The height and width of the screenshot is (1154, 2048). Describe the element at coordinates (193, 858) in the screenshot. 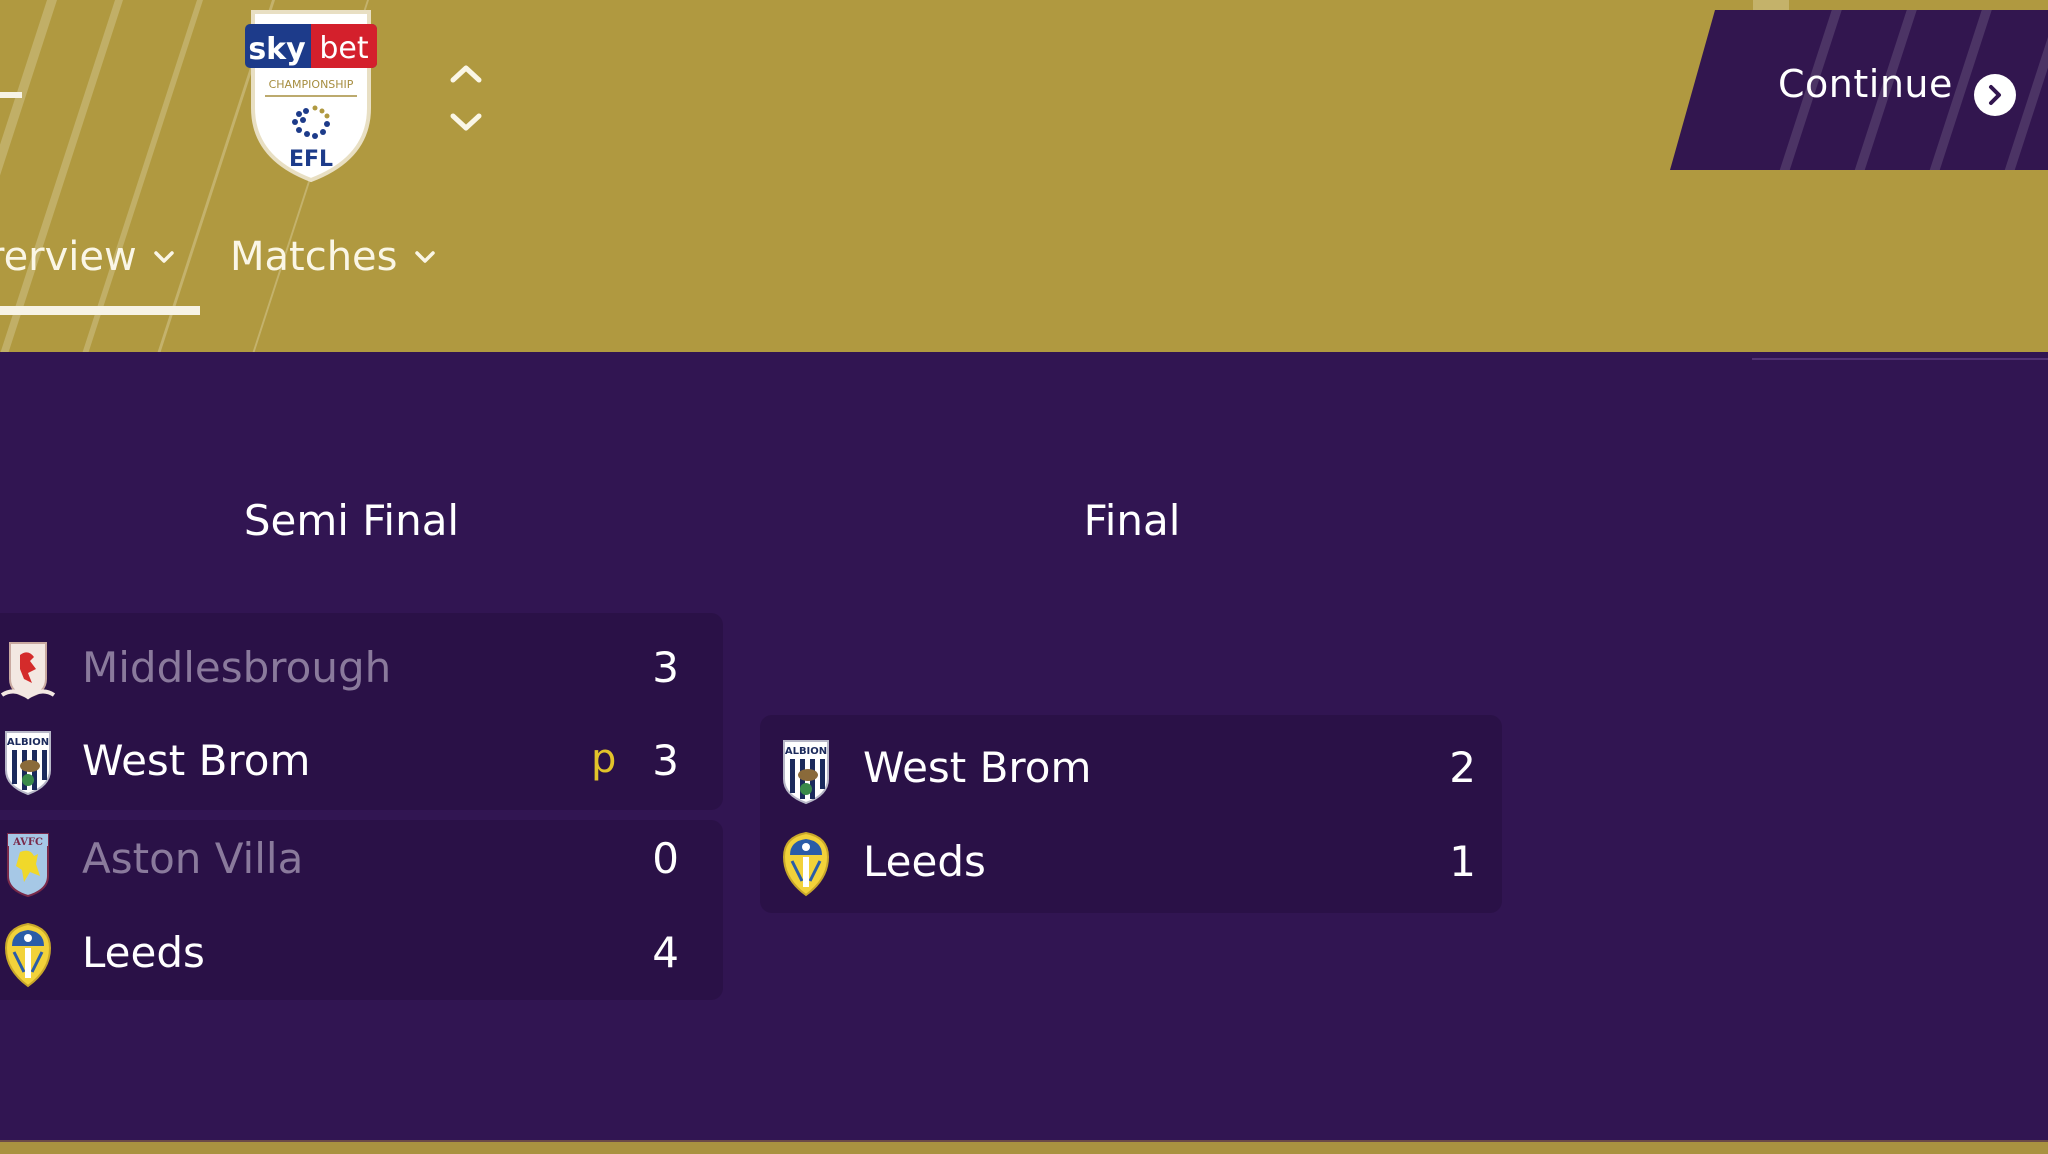

I see `team-name: Aston Villa` at that location.